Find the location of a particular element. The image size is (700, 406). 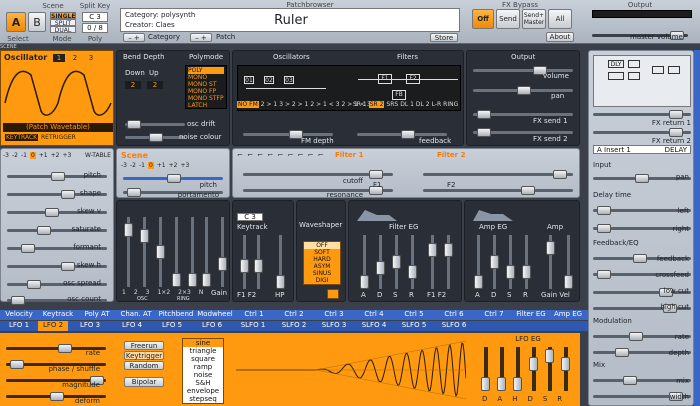

filter-routing-option: RING is located at coordinates (450, 104).